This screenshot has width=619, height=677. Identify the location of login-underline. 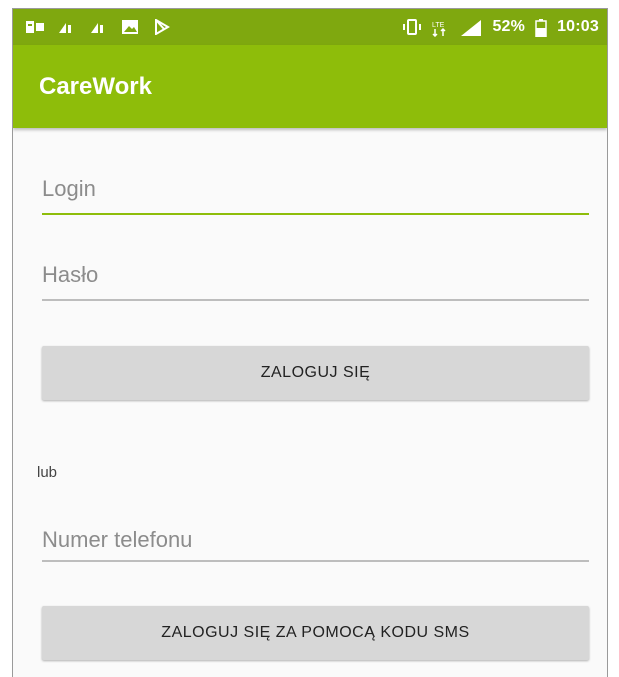
(315, 214).